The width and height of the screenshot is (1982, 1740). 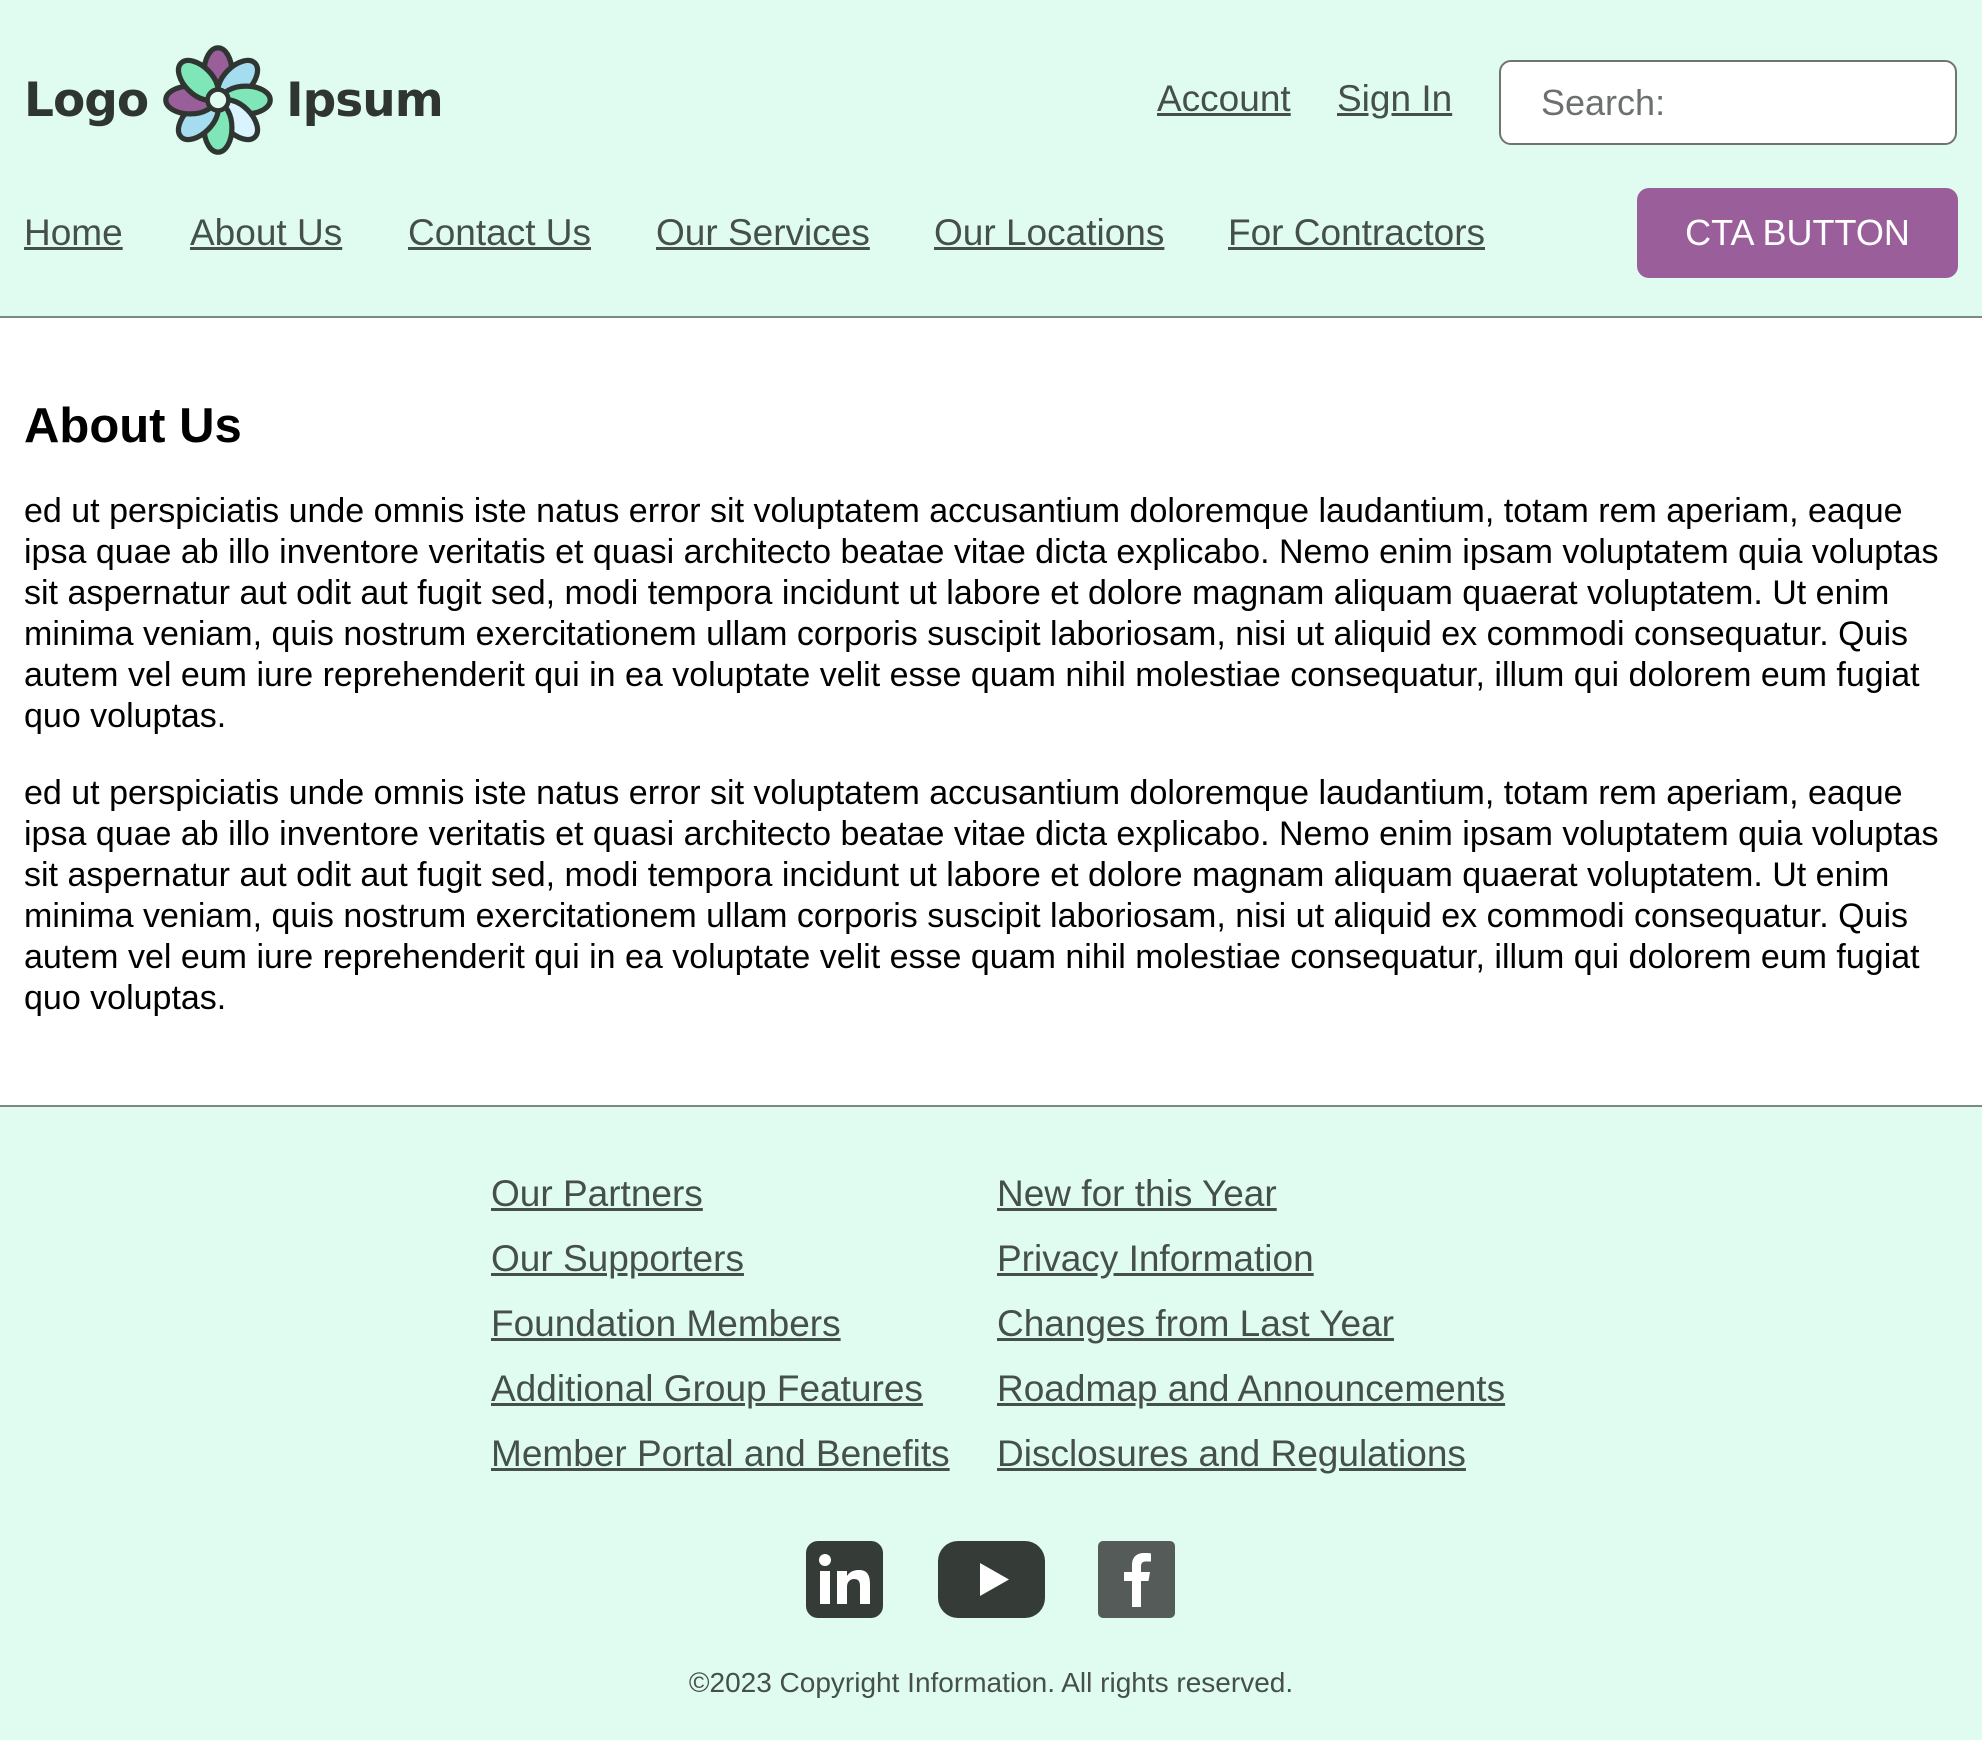 I want to click on youtube-icon, so click(x=991, y=1579).